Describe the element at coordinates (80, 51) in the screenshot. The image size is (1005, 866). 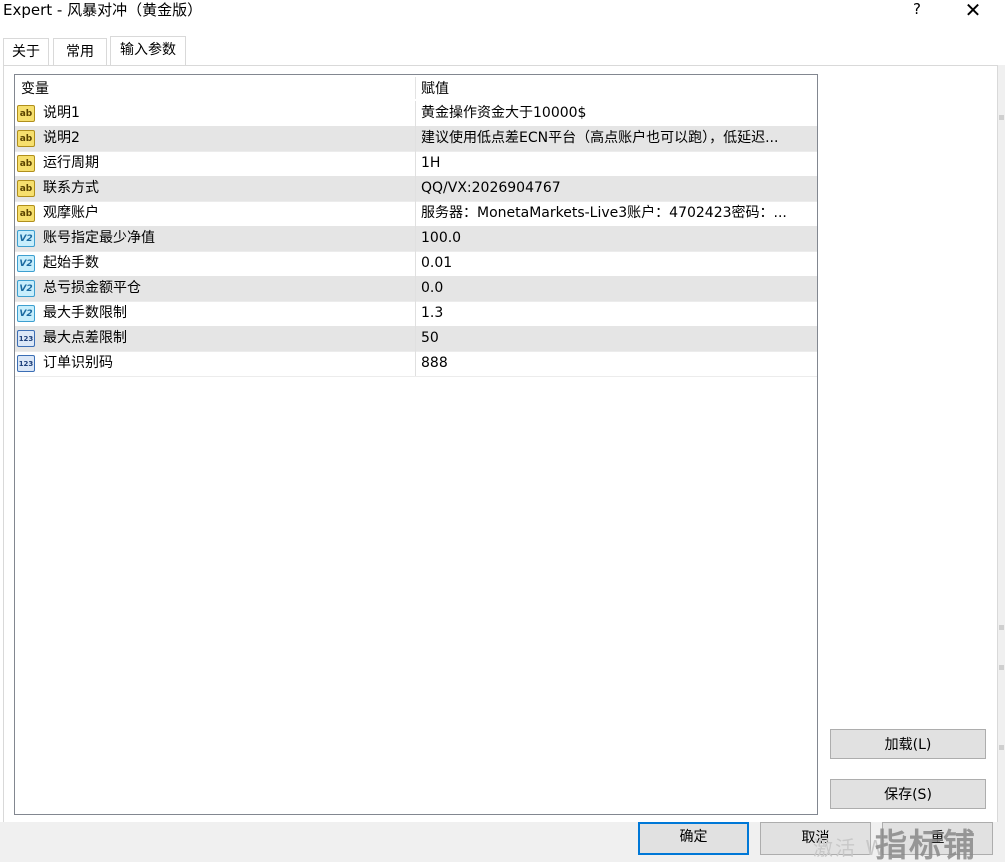
I see `tab-common: 常用` at that location.